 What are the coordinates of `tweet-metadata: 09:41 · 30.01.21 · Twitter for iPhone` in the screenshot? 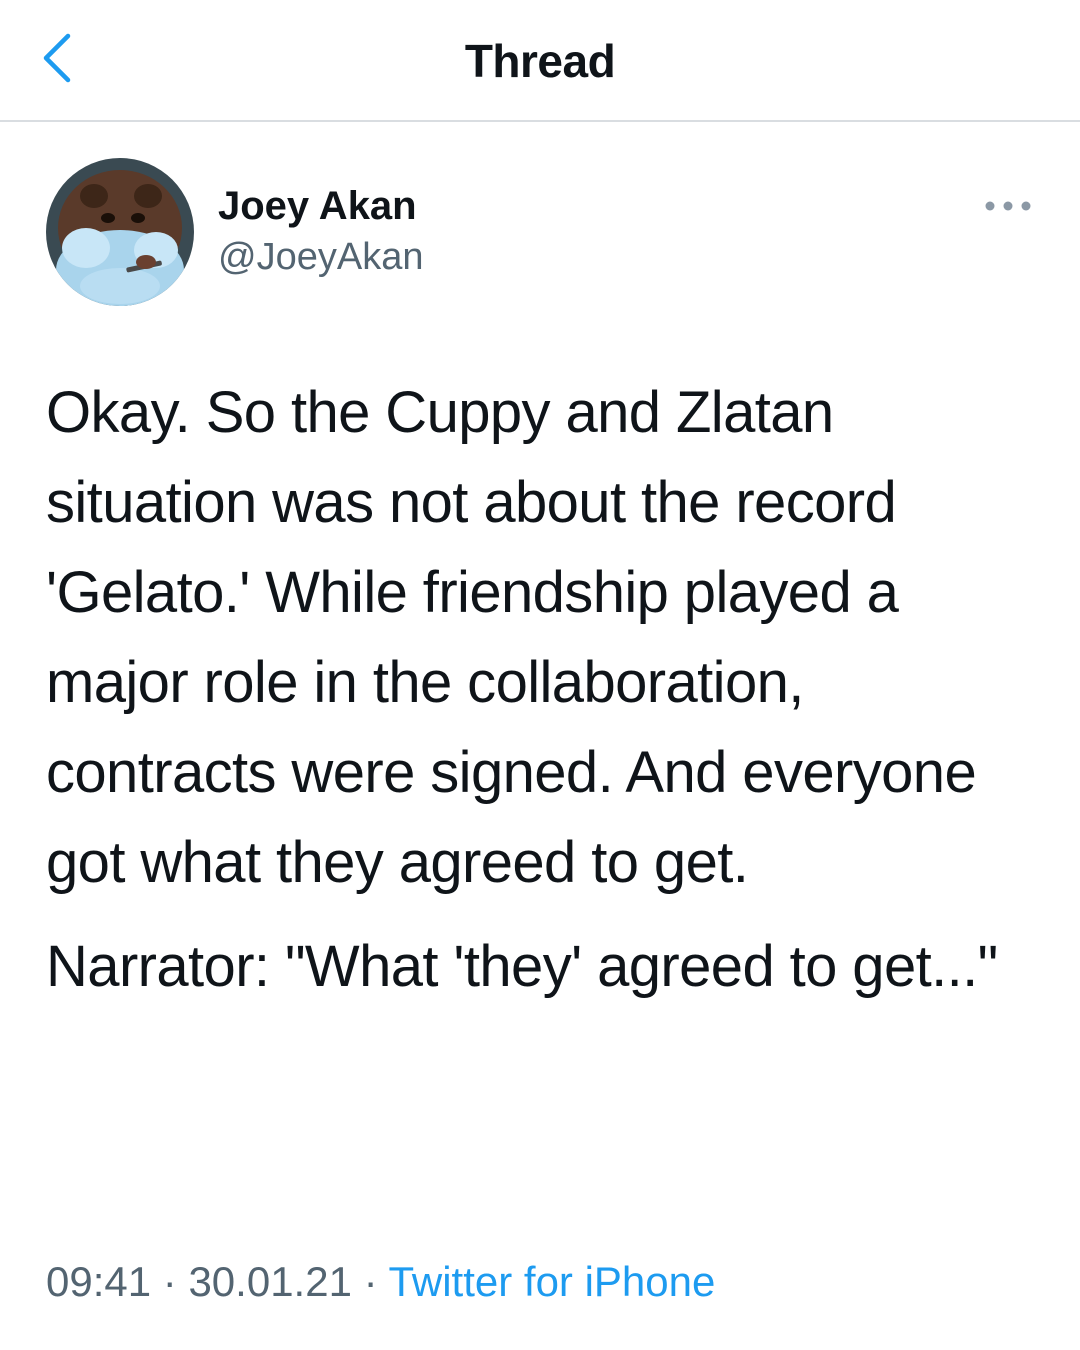 It's located at (380, 1282).